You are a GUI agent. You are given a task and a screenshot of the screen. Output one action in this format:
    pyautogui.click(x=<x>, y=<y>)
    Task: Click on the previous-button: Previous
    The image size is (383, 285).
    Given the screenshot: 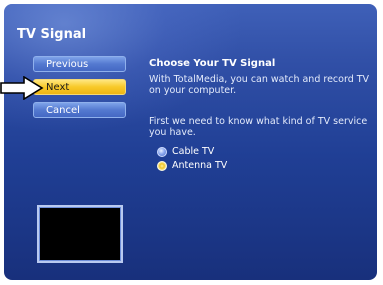 What is the action you would take?
    pyautogui.click(x=79, y=64)
    